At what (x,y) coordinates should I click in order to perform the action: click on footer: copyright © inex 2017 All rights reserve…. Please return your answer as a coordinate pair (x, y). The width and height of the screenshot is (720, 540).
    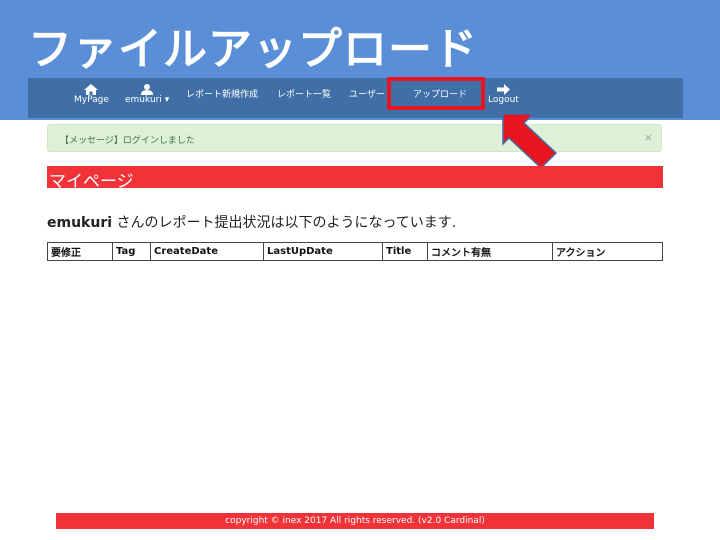
    Looking at the image, I should click on (355, 521).